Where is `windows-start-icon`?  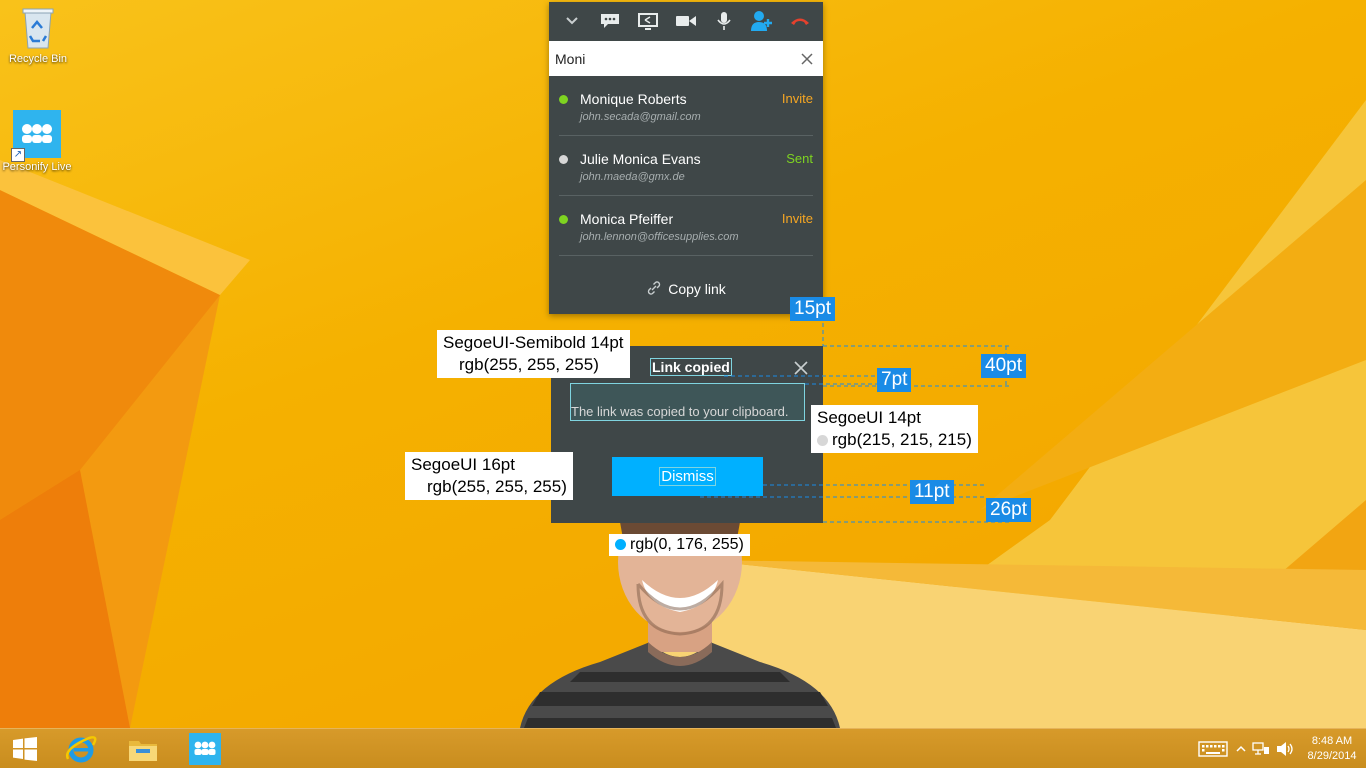 windows-start-icon is located at coordinates (25, 748).